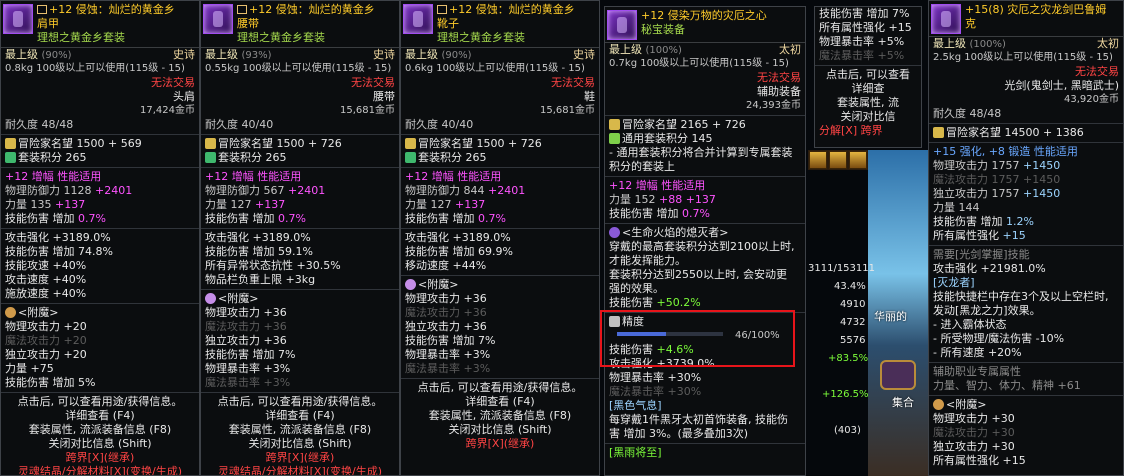 The height and width of the screenshot is (476, 1124). Describe the element at coordinates (864, 13) in the screenshot. I see `cmp-skill-inc: 技能伤害 增加 7%` at that location.